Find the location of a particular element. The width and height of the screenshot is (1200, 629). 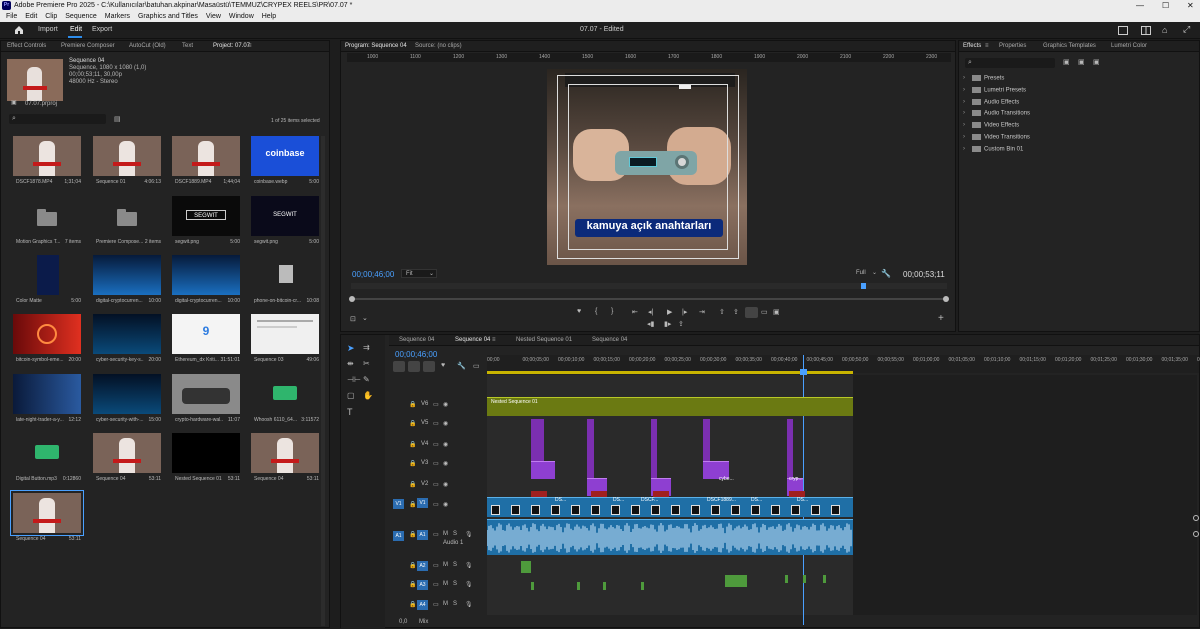

ripple-edit-tool-icon: ⇼ is located at coordinates (350, 363).